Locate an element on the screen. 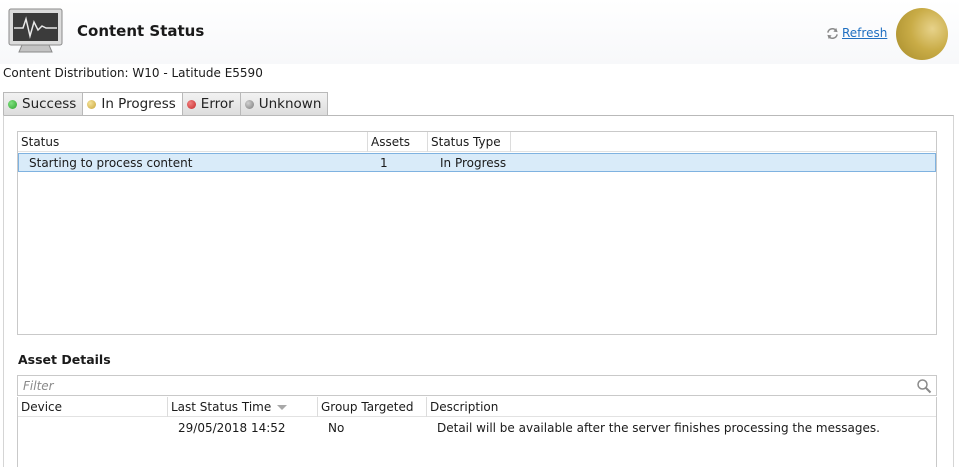 Image resolution: width=959 pixels, height=467 pixels. asset-details-title: Asset Details is located at coordinates (64, 359).